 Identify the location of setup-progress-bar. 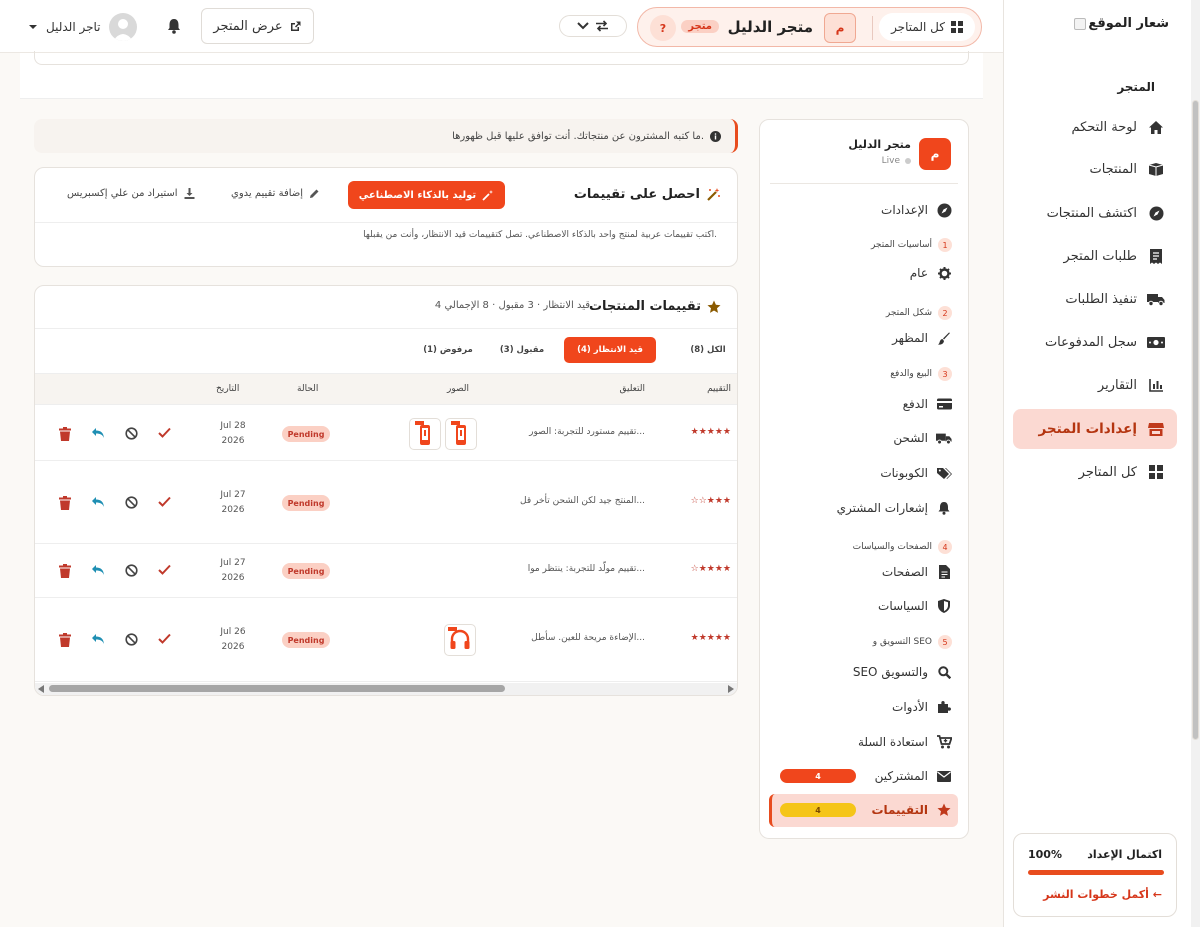
(1096, 872).